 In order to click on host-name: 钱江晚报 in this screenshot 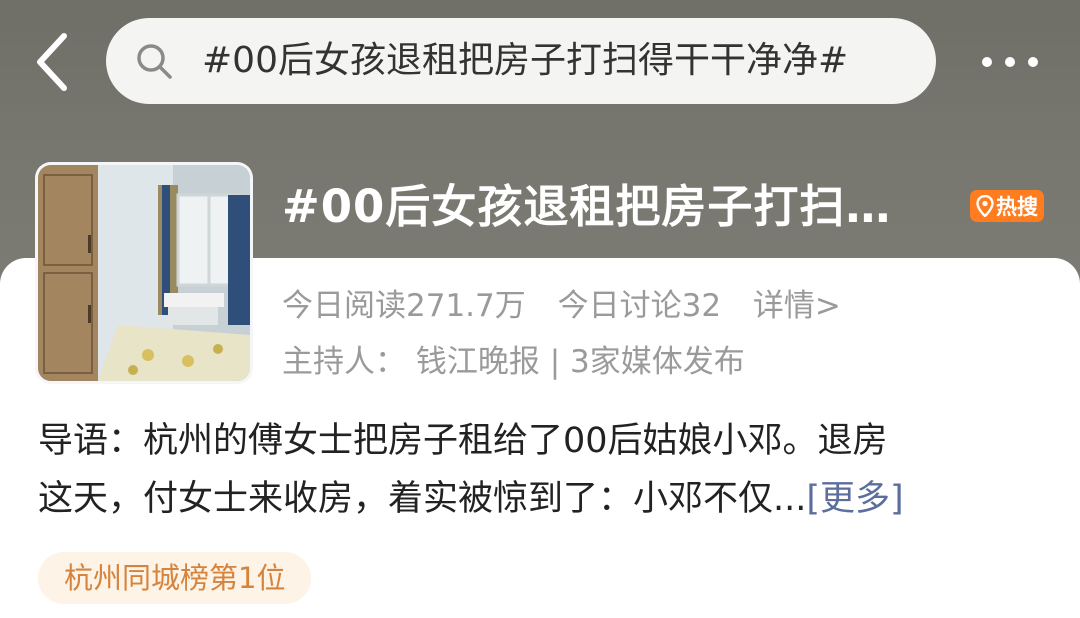, I will do `click(478, 362)`.